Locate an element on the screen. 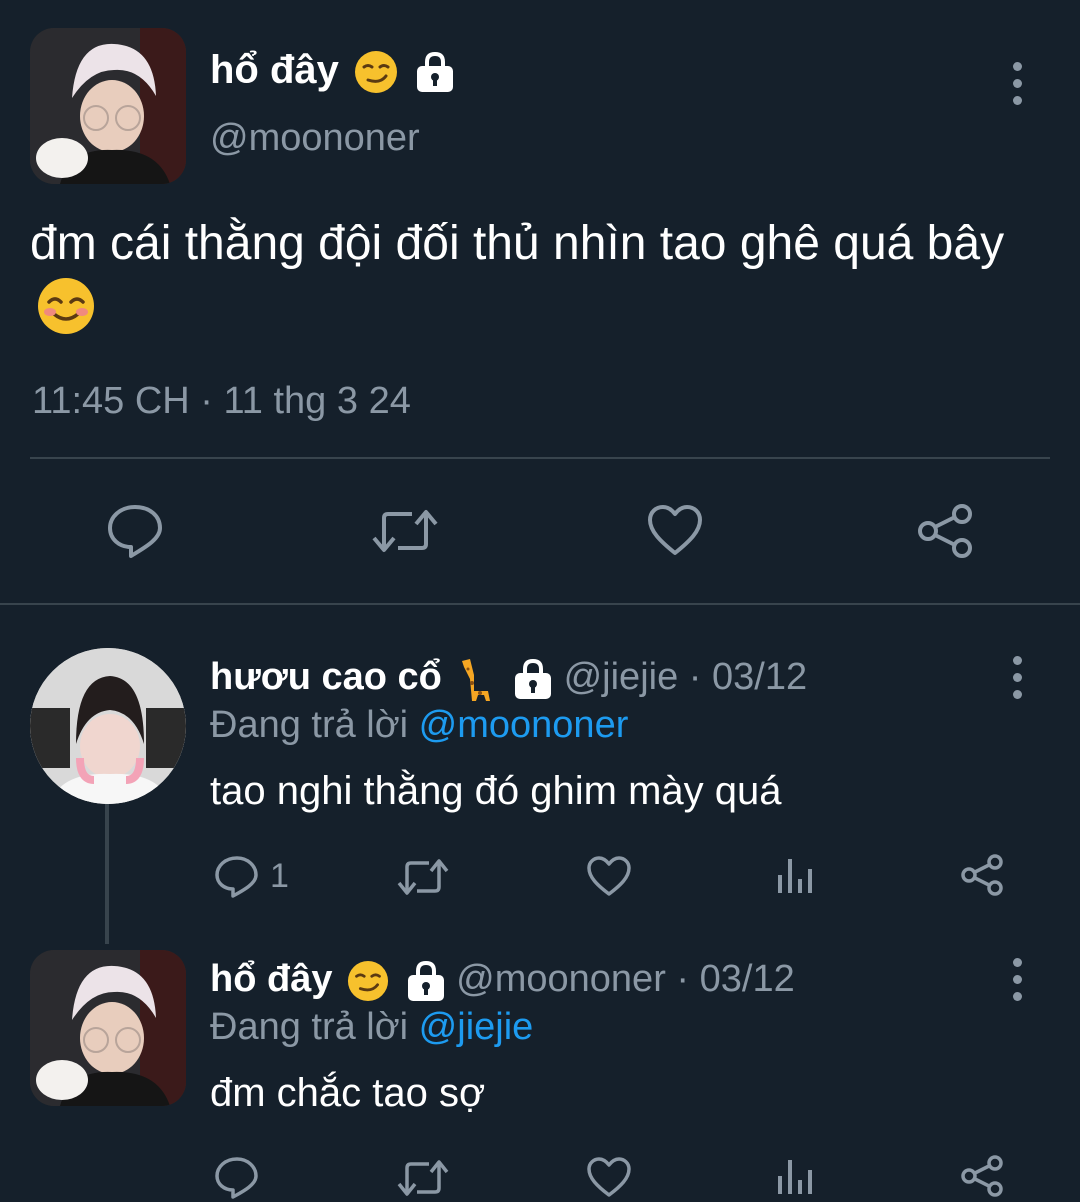  reply-text: tao nghi thằng đó ghim mày quá is located at coordinates (496, 791).